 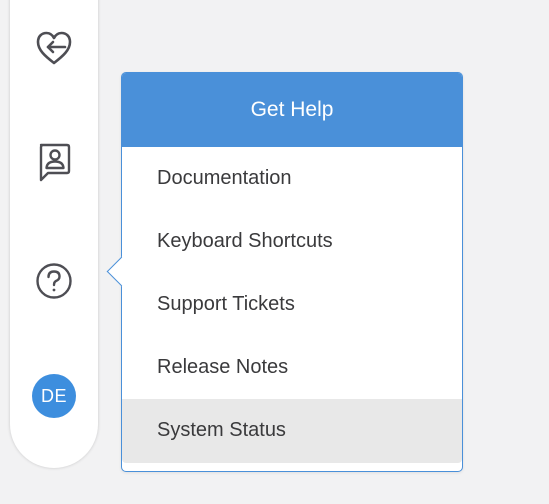 What do you see at coordinates (54, 48) in the screenshot?
I see `heart-arrow-icon` at bounding box center [54, 48].